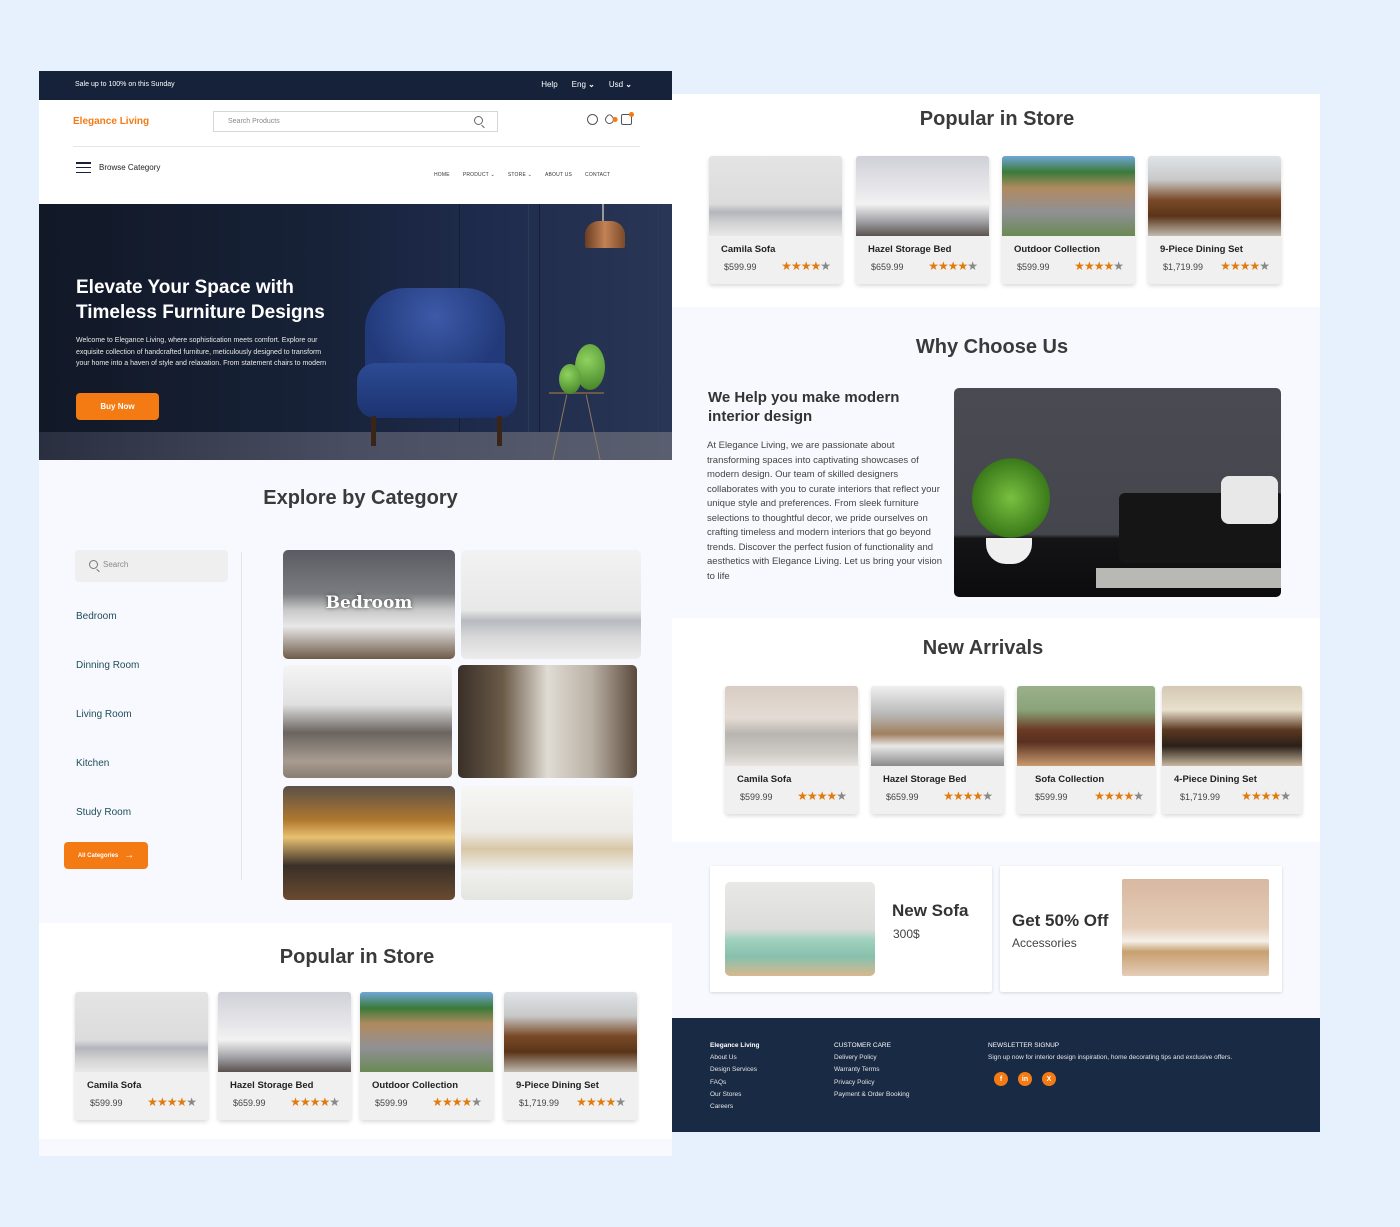 This screenshot has height=1227, width=1400. Describe the element at coordinates (106, 855) in the screenshot. I see `all-categories-button: All Categories →` at that location.